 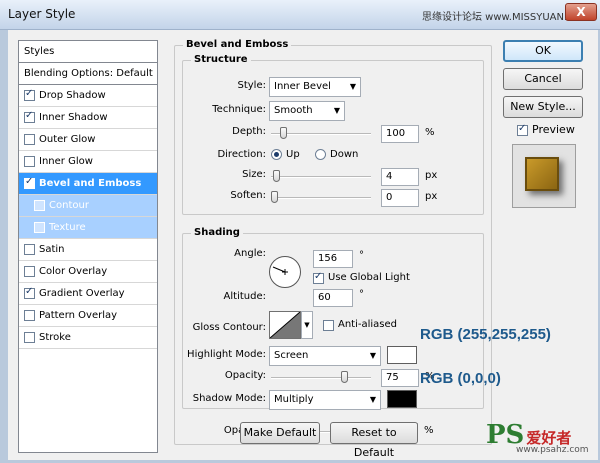 I want to click on style-item-contour: Contour, so click(x=88, y=206).